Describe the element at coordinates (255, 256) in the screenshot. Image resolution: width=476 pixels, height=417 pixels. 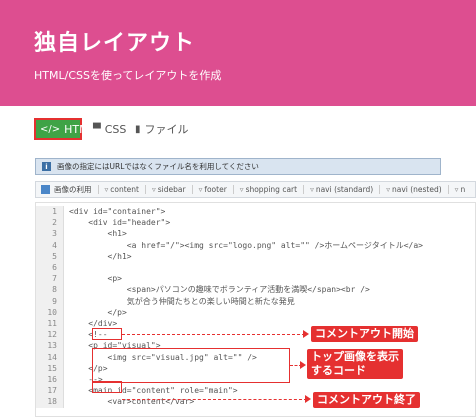
I see `code-line: 5 </h1>` at that location.